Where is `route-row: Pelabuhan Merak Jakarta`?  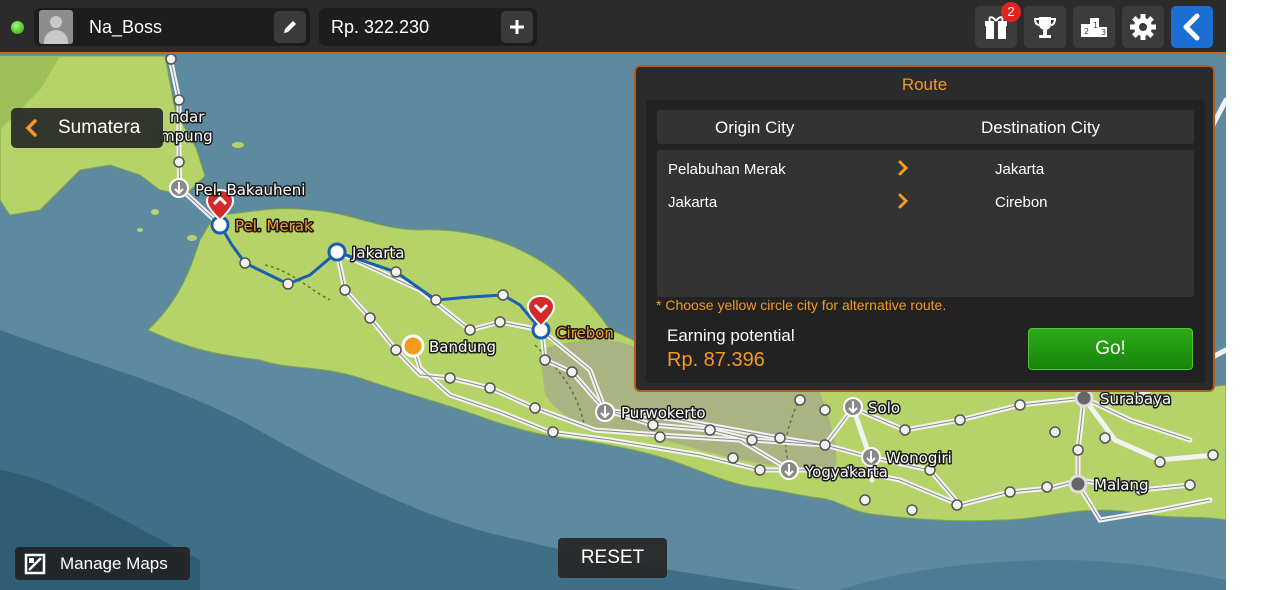
route-row: Pelabuhan Merak Jakarta is located at coordinates (925, 169).